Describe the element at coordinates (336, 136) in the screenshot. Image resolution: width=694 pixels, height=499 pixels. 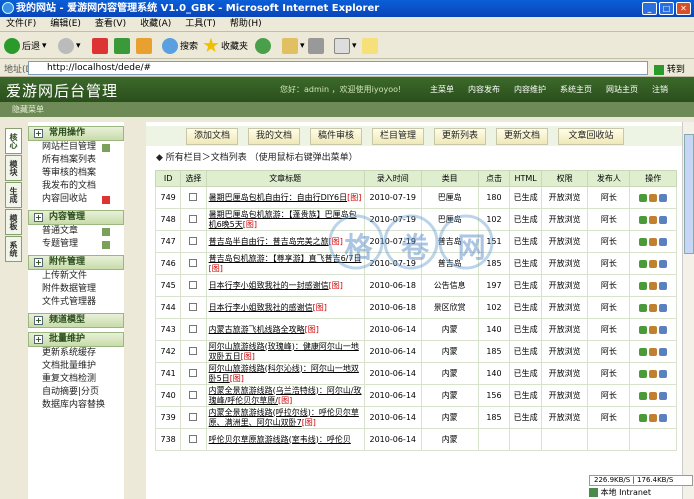
I see `action-button: 稿件审核` at that location.